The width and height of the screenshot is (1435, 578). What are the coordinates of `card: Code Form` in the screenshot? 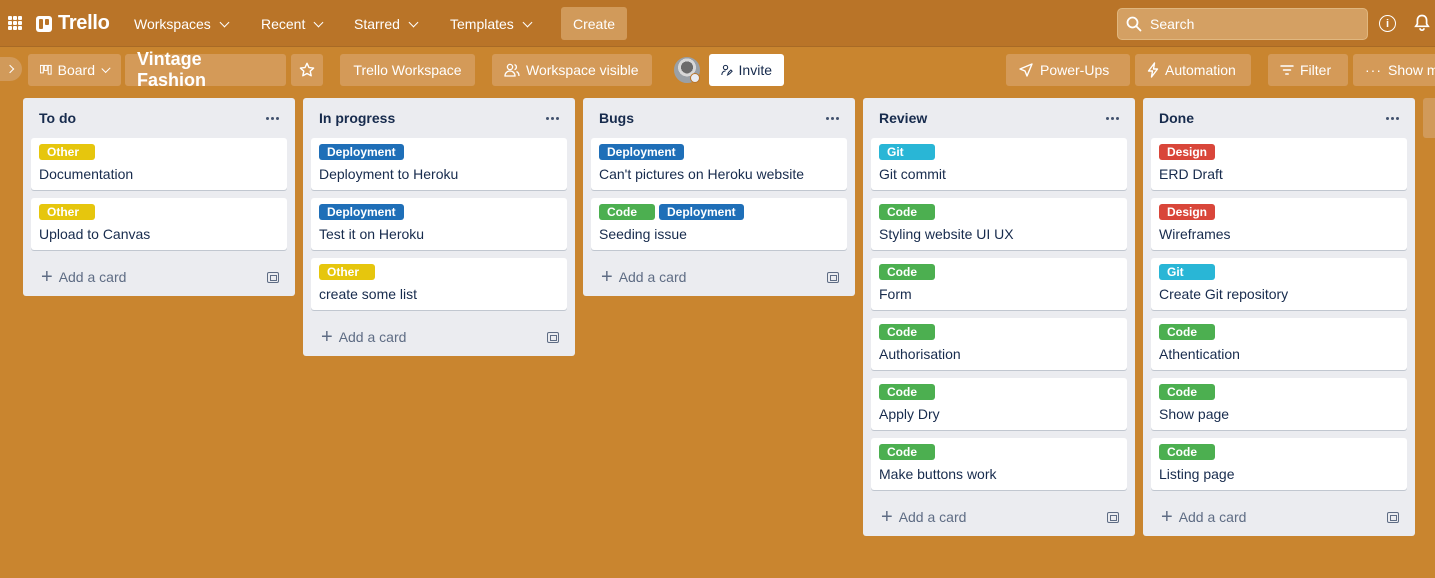 It's located at (999, 284).